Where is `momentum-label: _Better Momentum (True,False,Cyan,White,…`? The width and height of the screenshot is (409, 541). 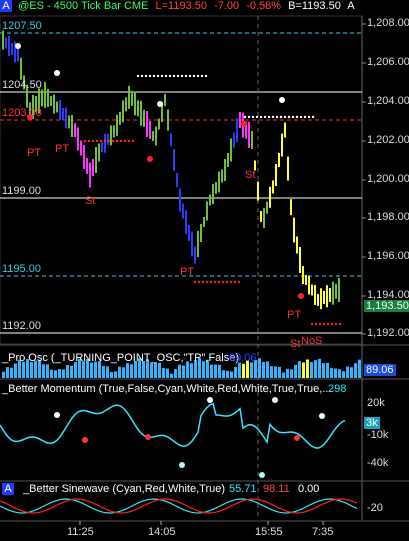
momentum-label: _Better Momentum (True,False,Cyan,White,… is located at coordinates (167, 389).